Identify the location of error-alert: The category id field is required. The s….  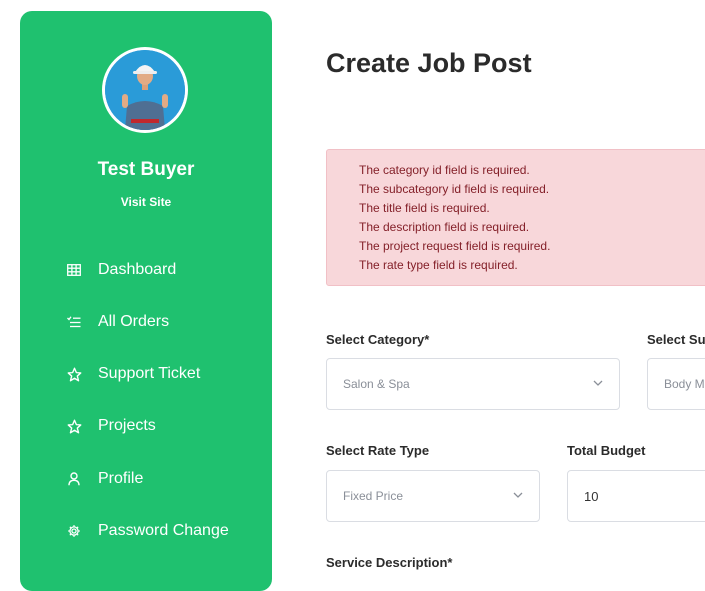
(515, 217).